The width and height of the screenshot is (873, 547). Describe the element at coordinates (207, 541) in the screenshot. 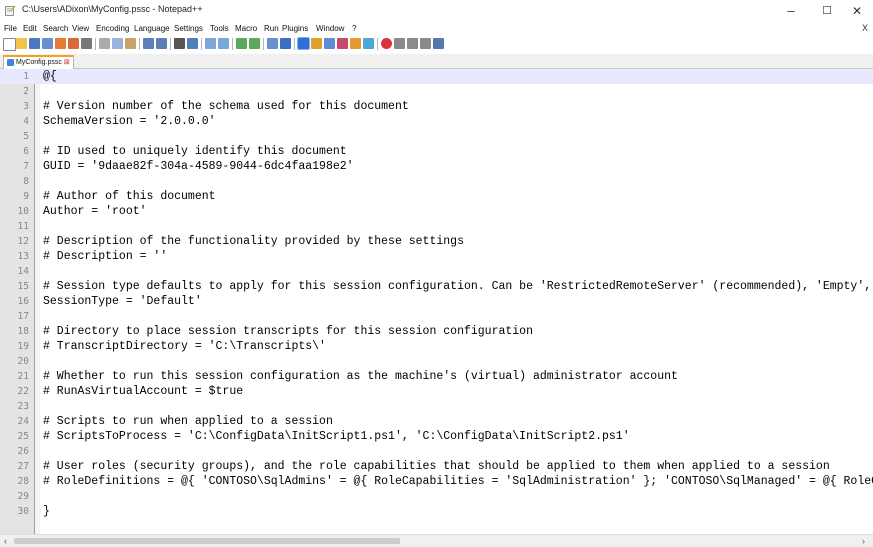

I see `scrollbar-thumb` at that location.